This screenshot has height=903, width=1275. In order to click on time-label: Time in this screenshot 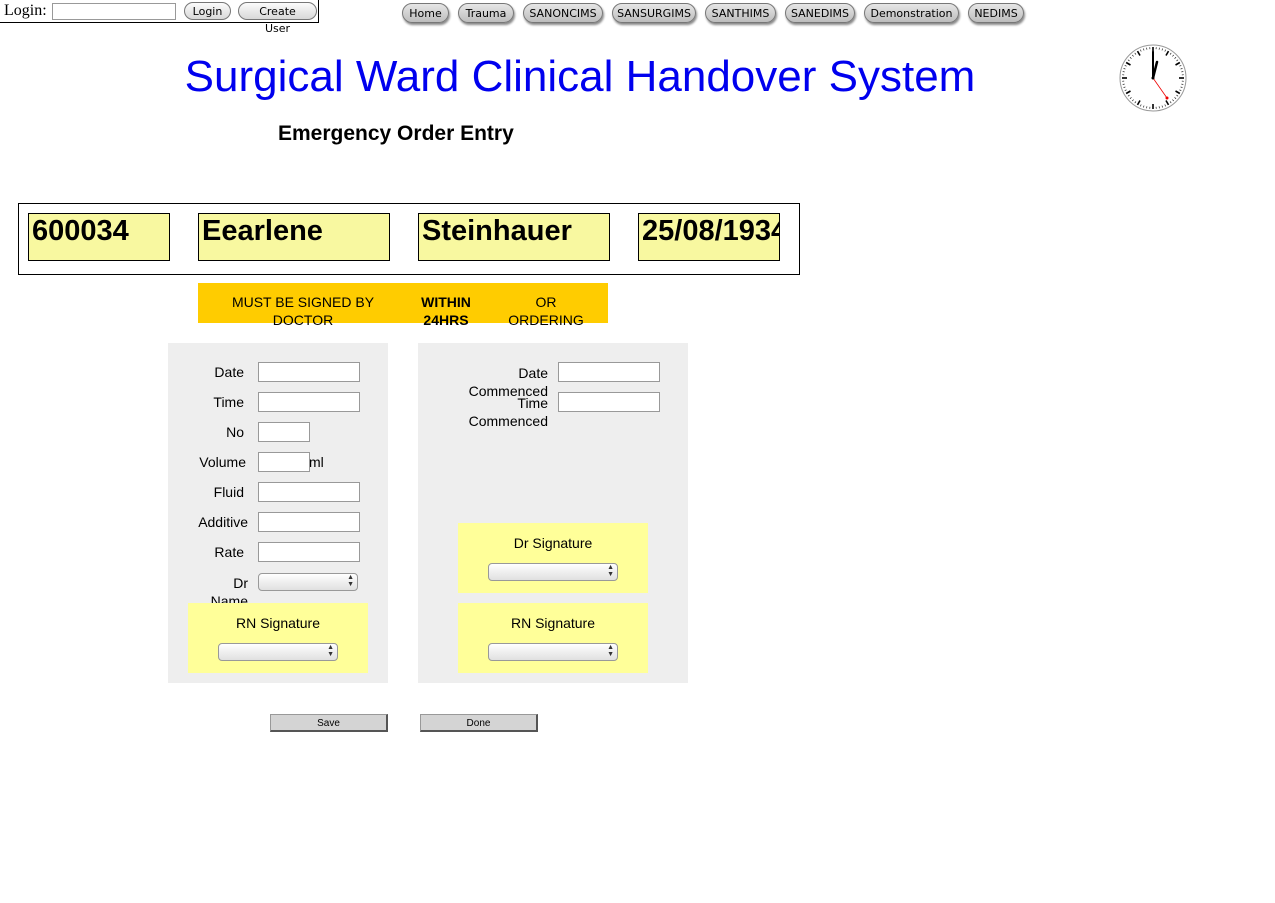, I will do `click(228, 402)`.